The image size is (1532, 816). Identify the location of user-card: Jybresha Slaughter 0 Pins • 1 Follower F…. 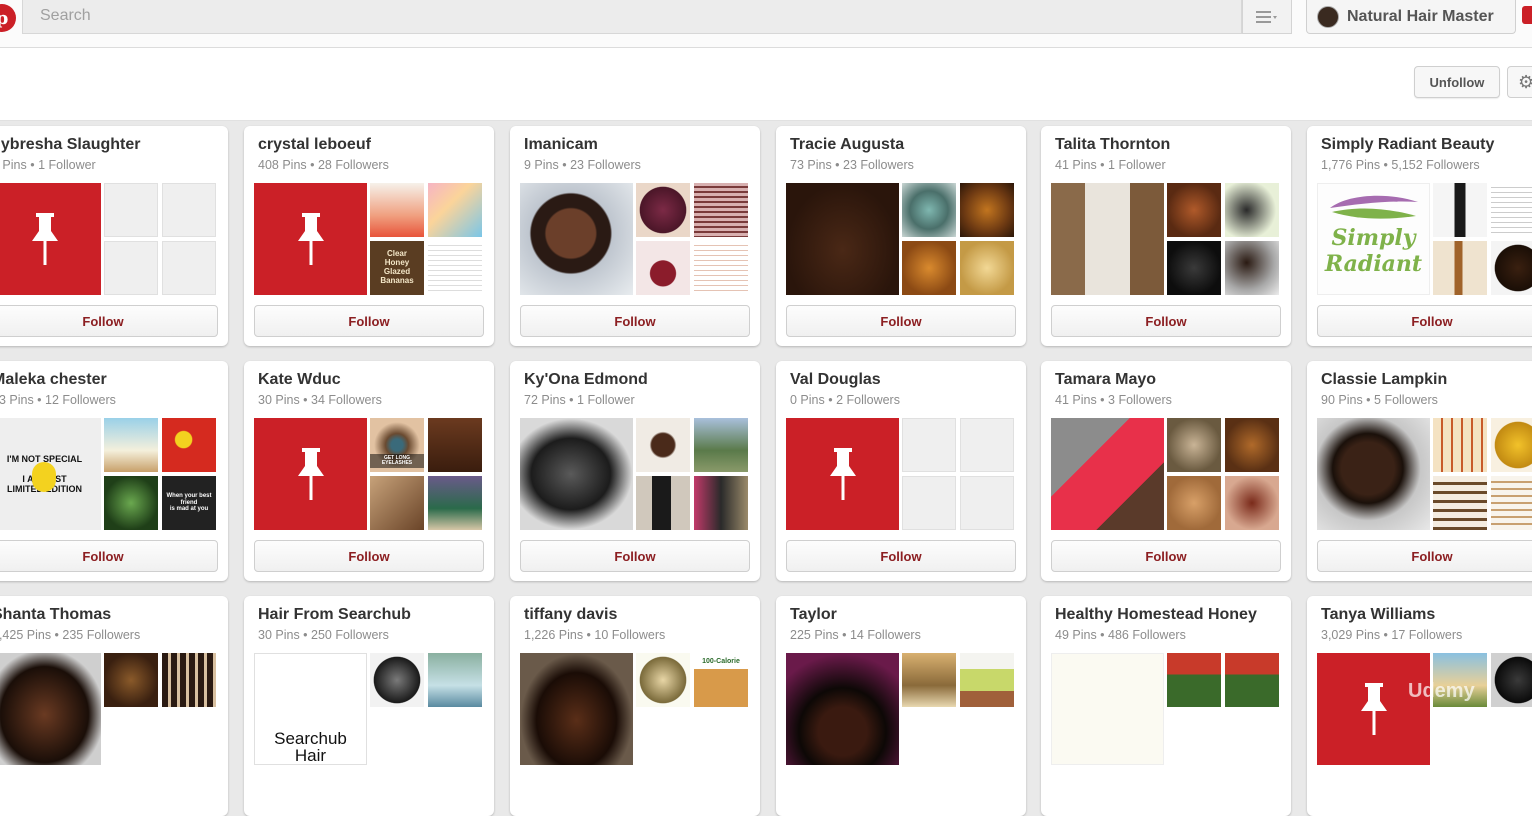
(114, 236).